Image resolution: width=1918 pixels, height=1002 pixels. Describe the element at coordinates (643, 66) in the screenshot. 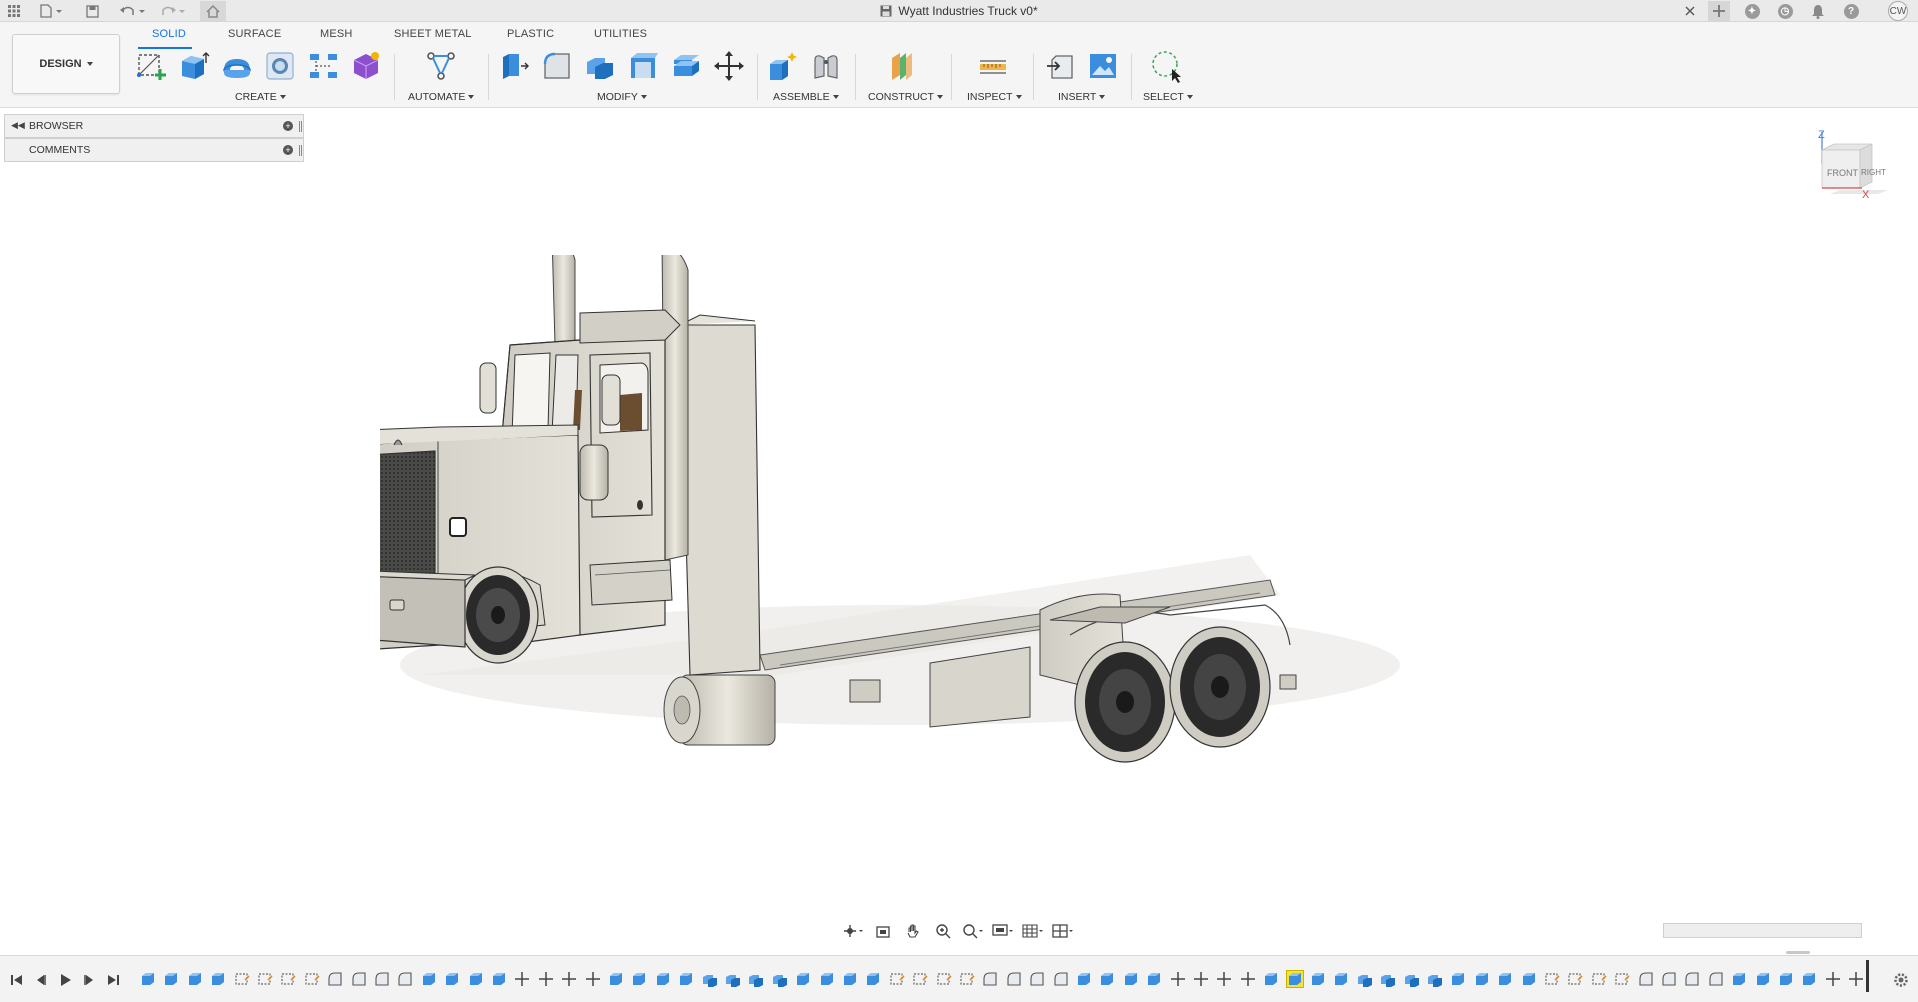

I see `shell-icon` at that location.